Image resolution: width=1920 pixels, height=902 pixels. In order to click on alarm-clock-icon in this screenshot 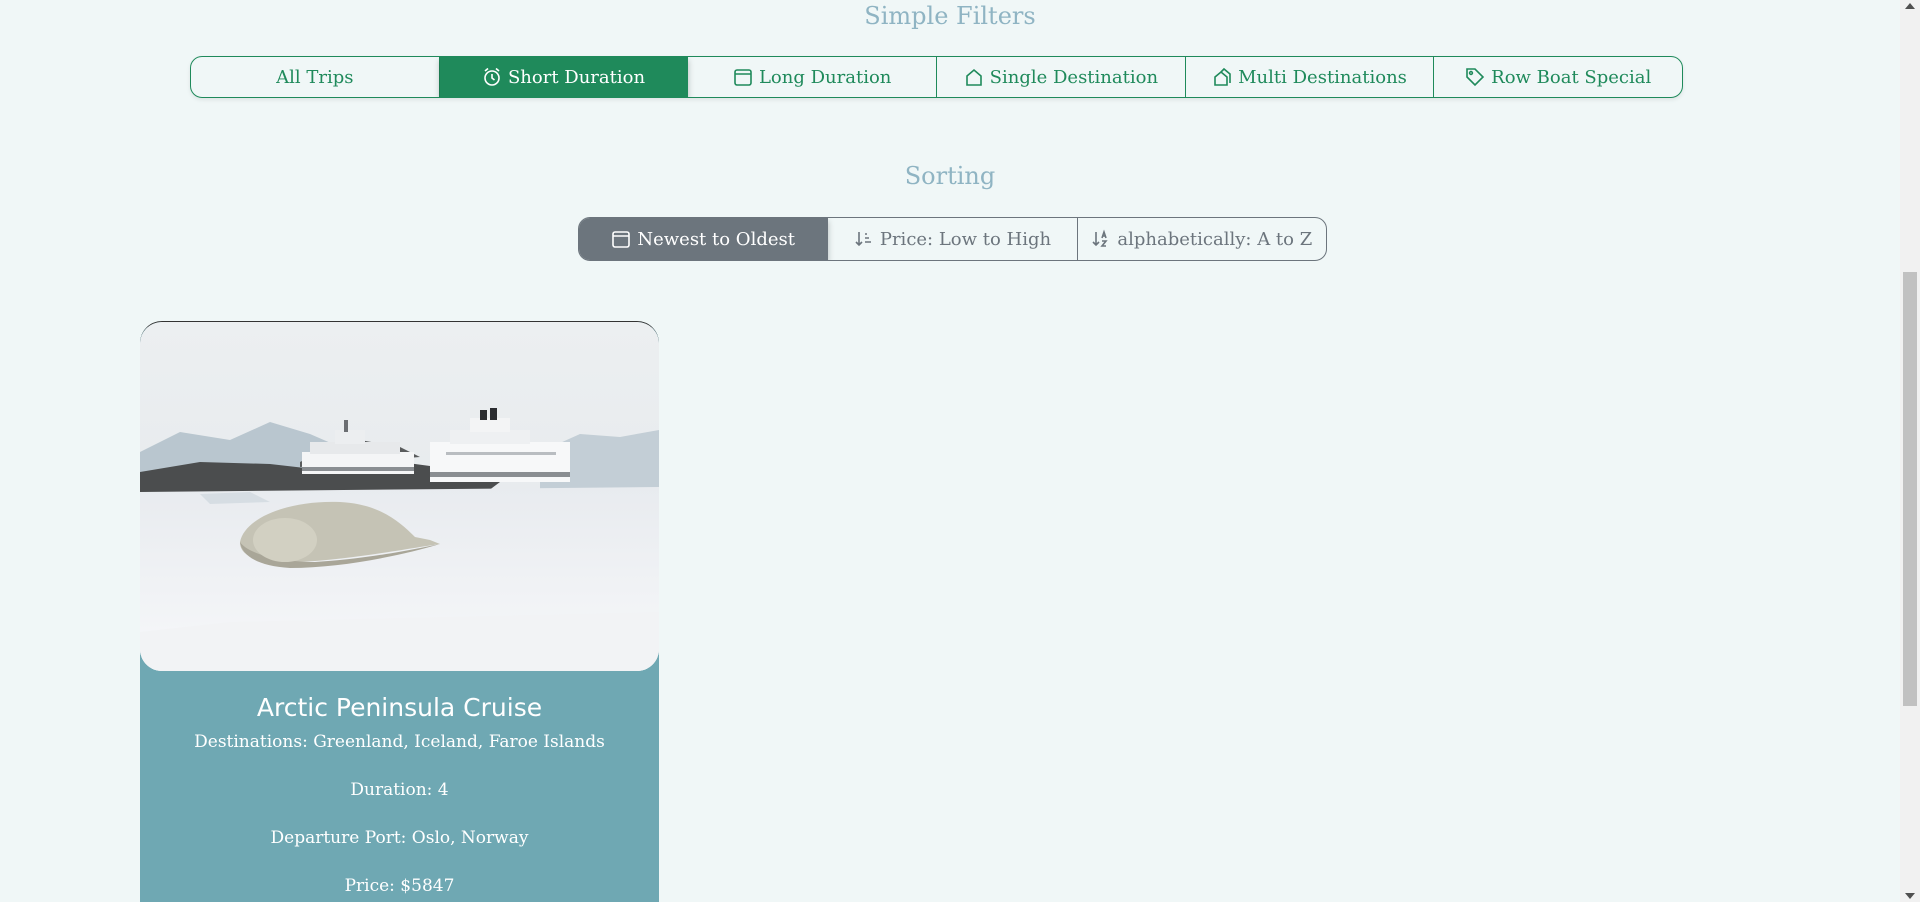, I will do `click(492, 77)`.